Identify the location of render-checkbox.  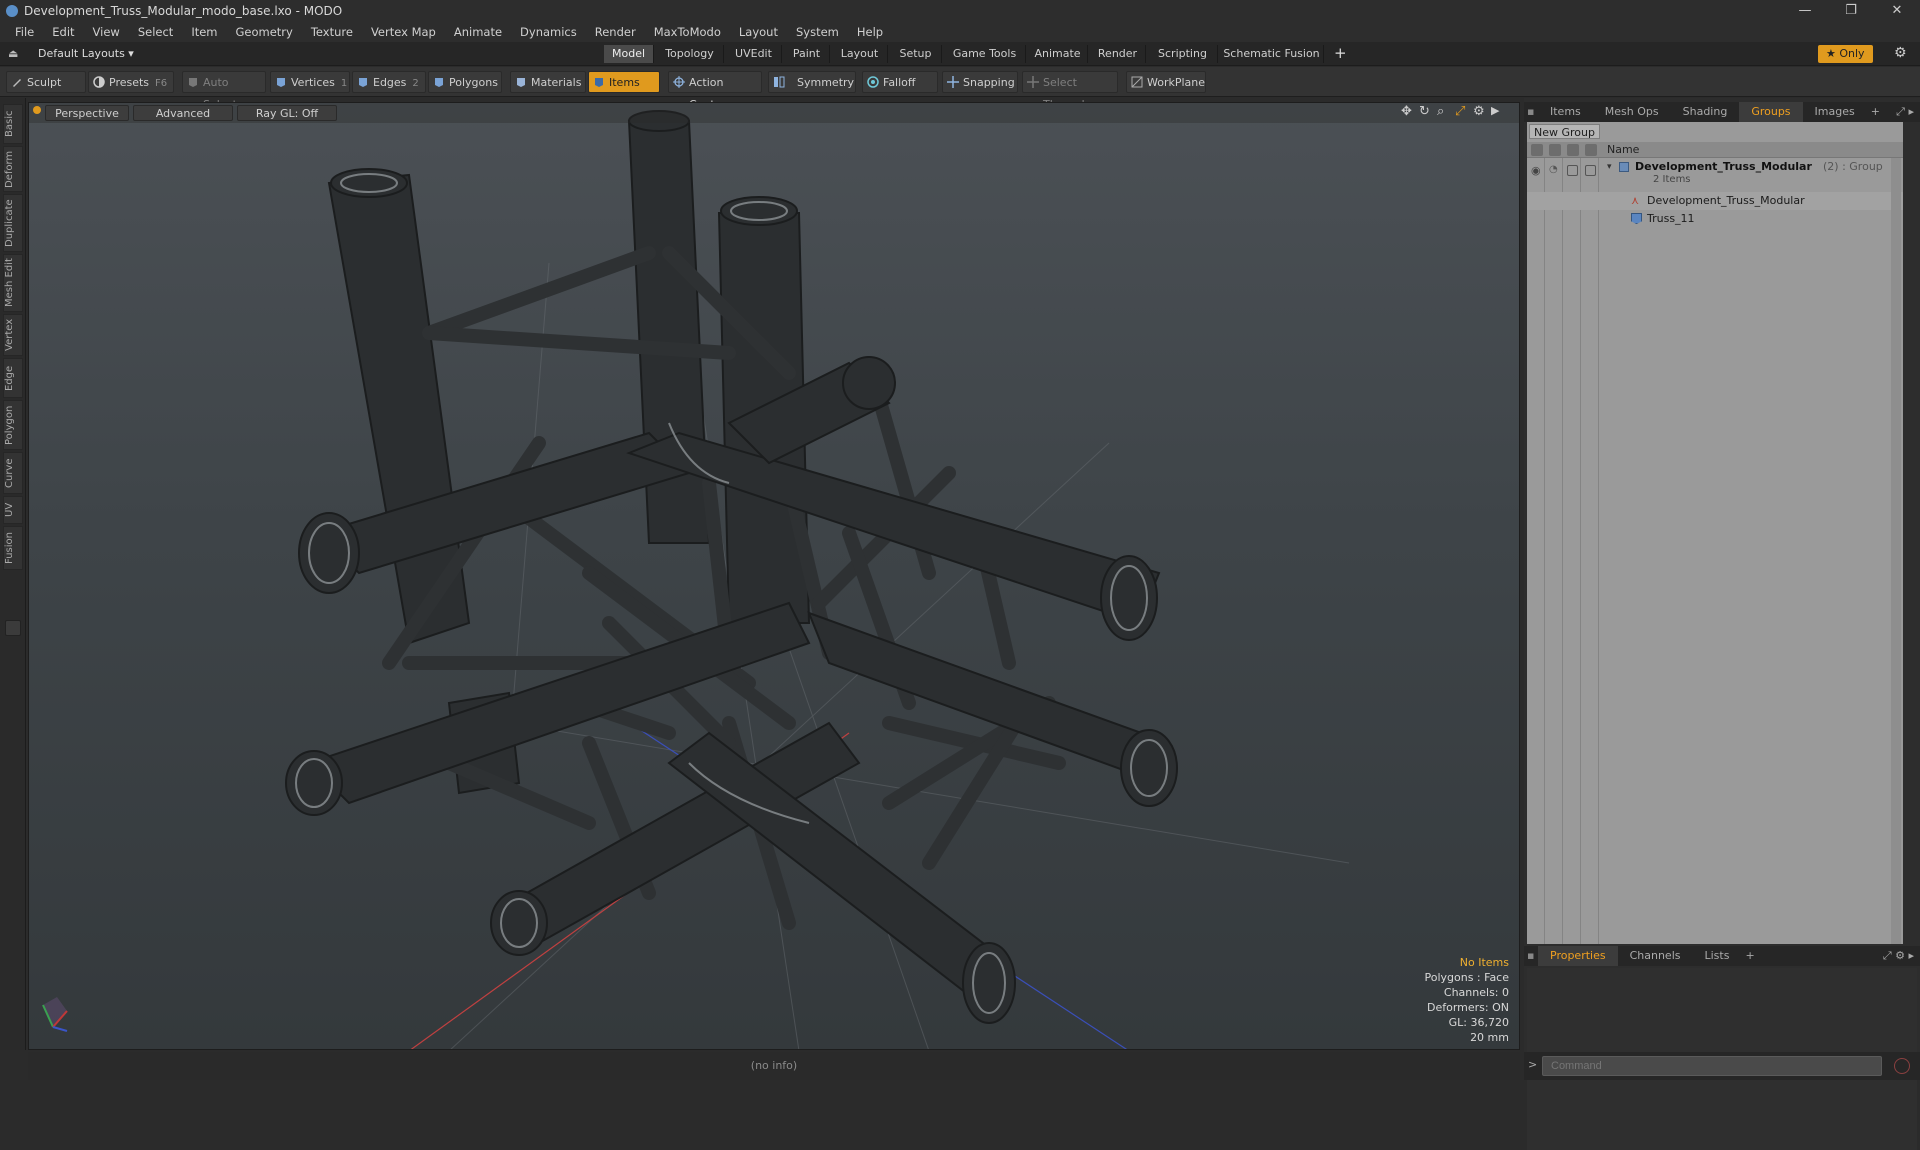
(1590, 170).